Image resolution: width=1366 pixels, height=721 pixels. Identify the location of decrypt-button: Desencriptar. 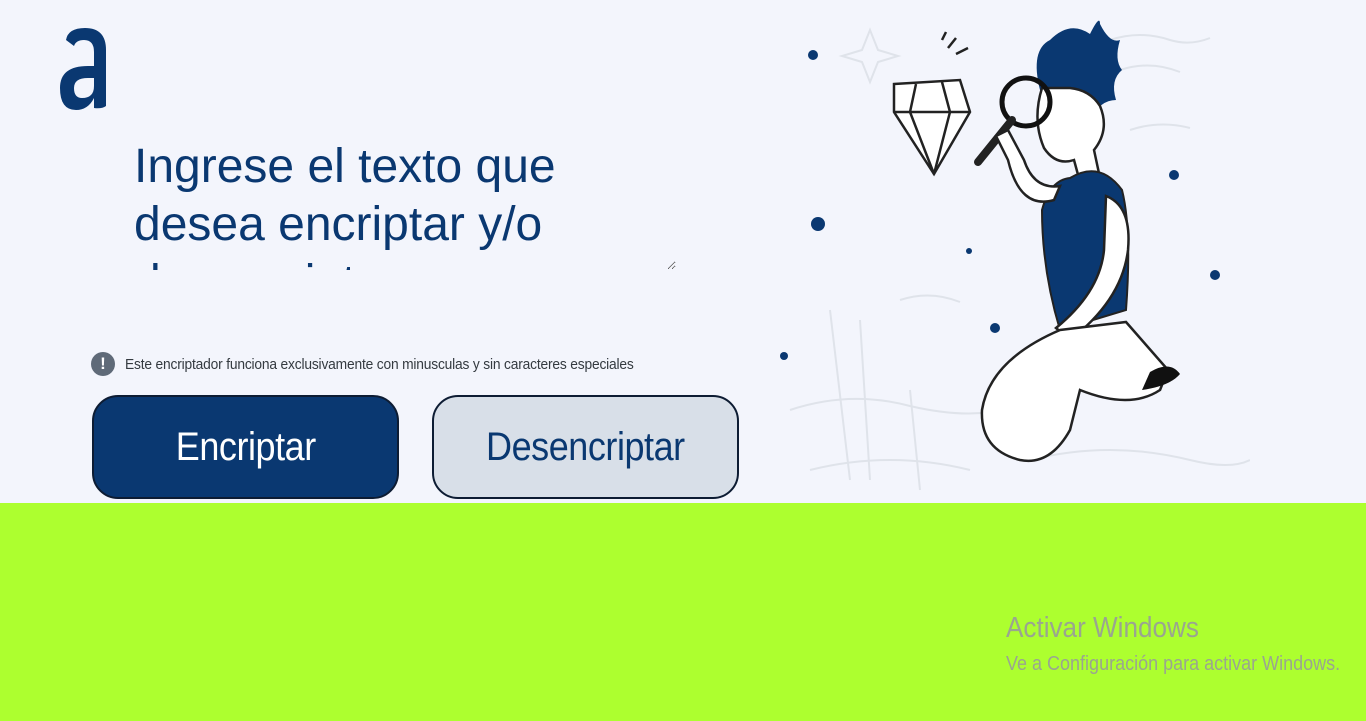
(585, 447).